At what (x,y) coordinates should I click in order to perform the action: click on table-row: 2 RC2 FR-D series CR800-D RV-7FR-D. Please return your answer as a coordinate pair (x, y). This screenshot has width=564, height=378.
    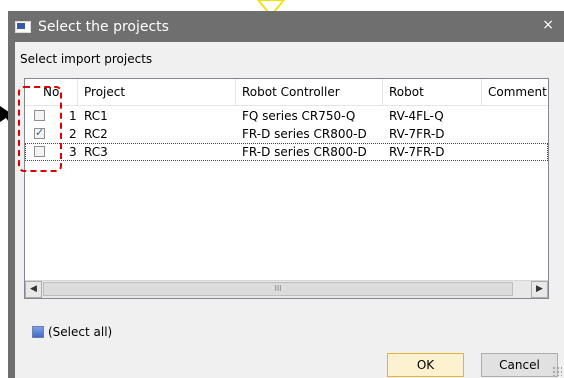
    Looking at the image, I should click on (286, 134).